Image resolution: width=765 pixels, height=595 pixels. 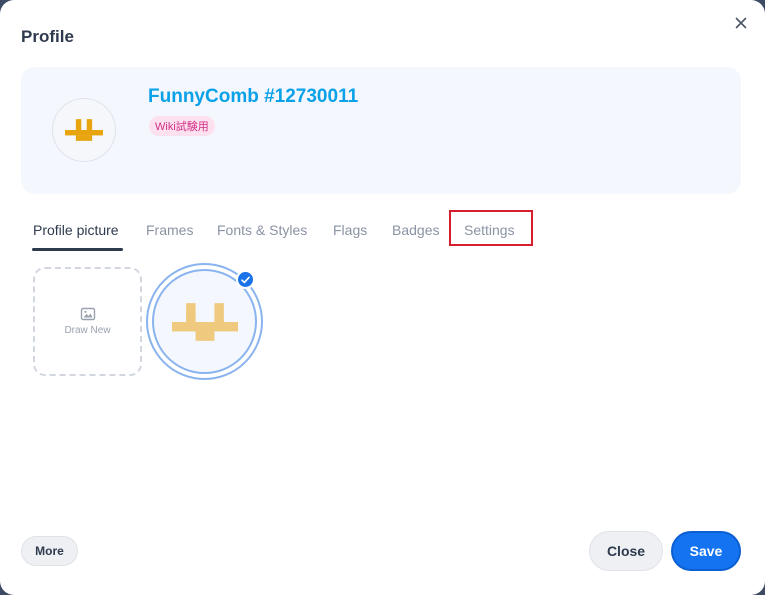 I want to click on close-icon, so click(x=741, y=23).